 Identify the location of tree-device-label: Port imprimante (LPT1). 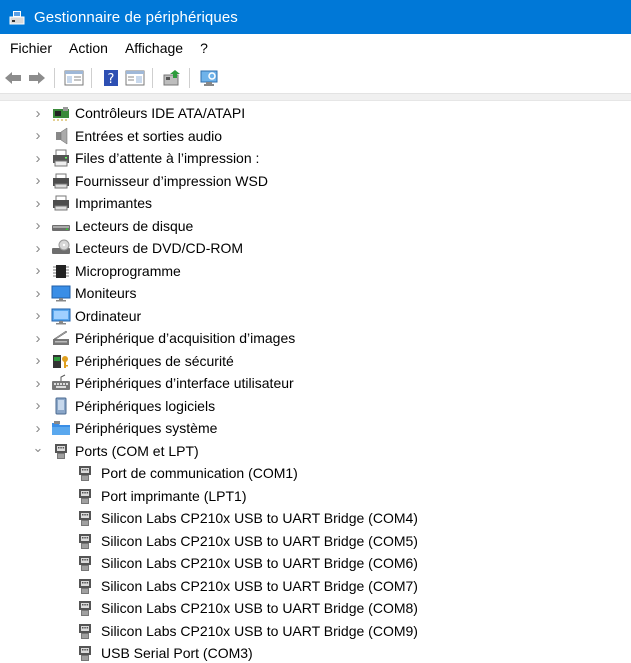
(174, 495).